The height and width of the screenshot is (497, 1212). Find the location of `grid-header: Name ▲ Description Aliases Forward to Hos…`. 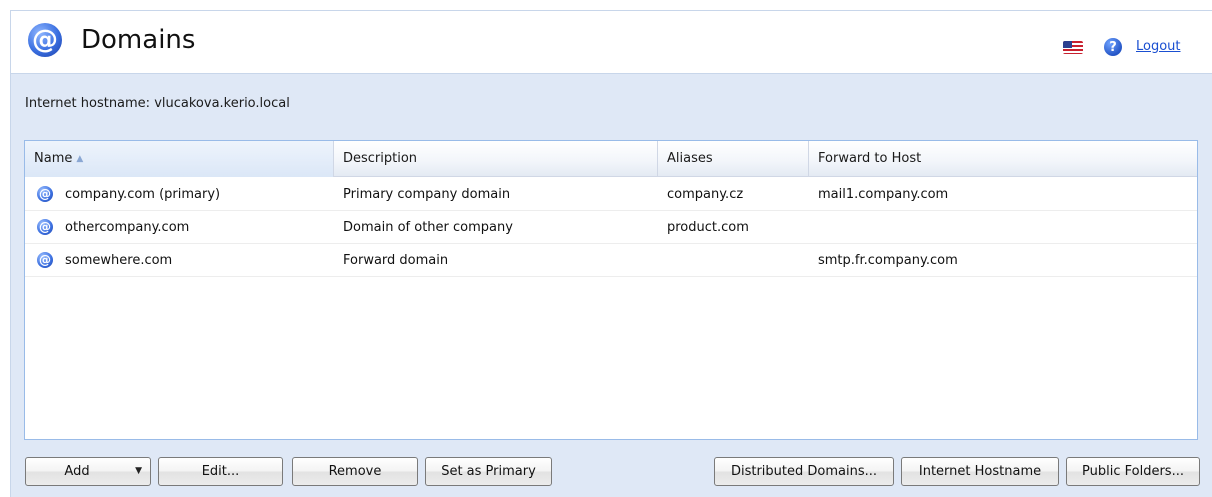

grid-header: Name ▲ Description Aliases Forward to Hos… is located at coordinates (611, 159).